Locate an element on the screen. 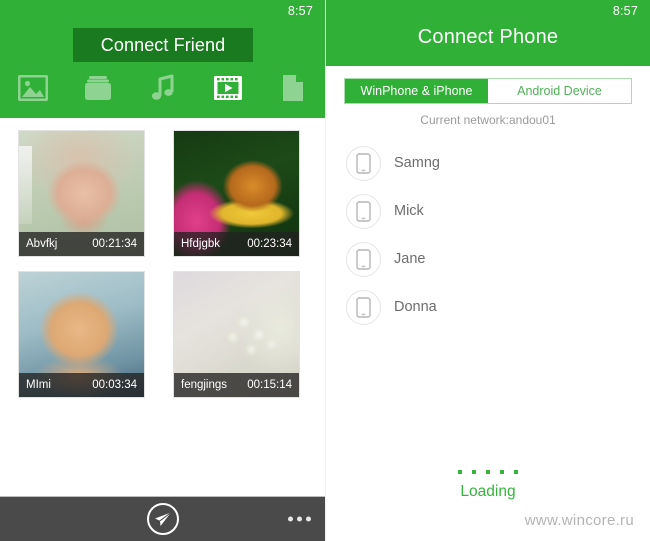  device-list-item: Samng is located at coordinates (498, 163).